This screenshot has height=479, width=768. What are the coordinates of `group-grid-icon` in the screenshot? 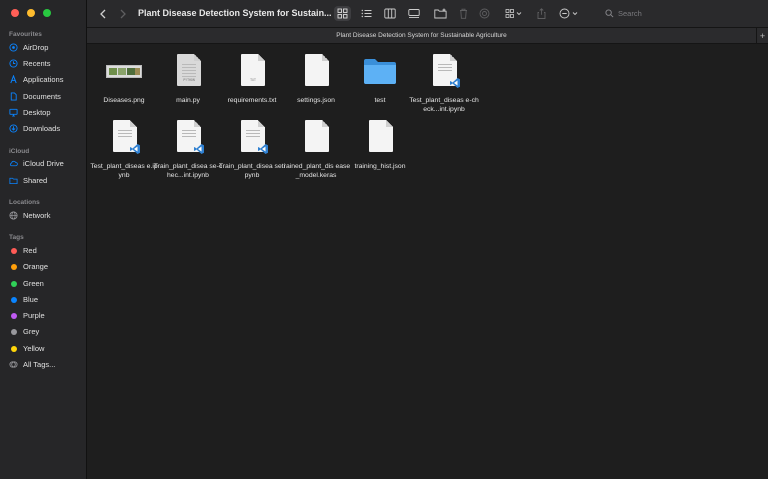 It's located at (513, 13).